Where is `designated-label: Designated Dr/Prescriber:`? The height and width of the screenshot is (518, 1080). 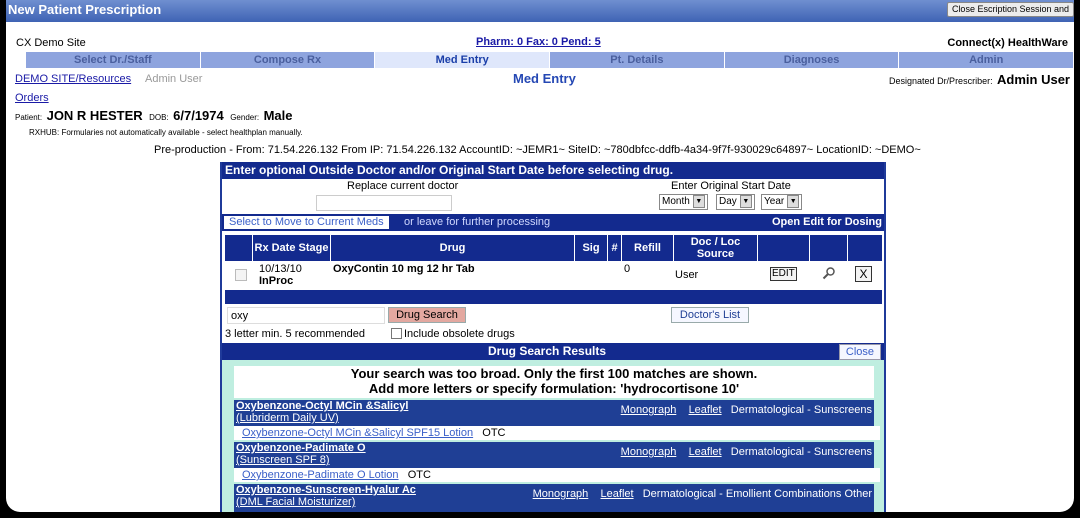 designated-label: Designated Dr/Prescriber: is located at coordinates (941, 81).